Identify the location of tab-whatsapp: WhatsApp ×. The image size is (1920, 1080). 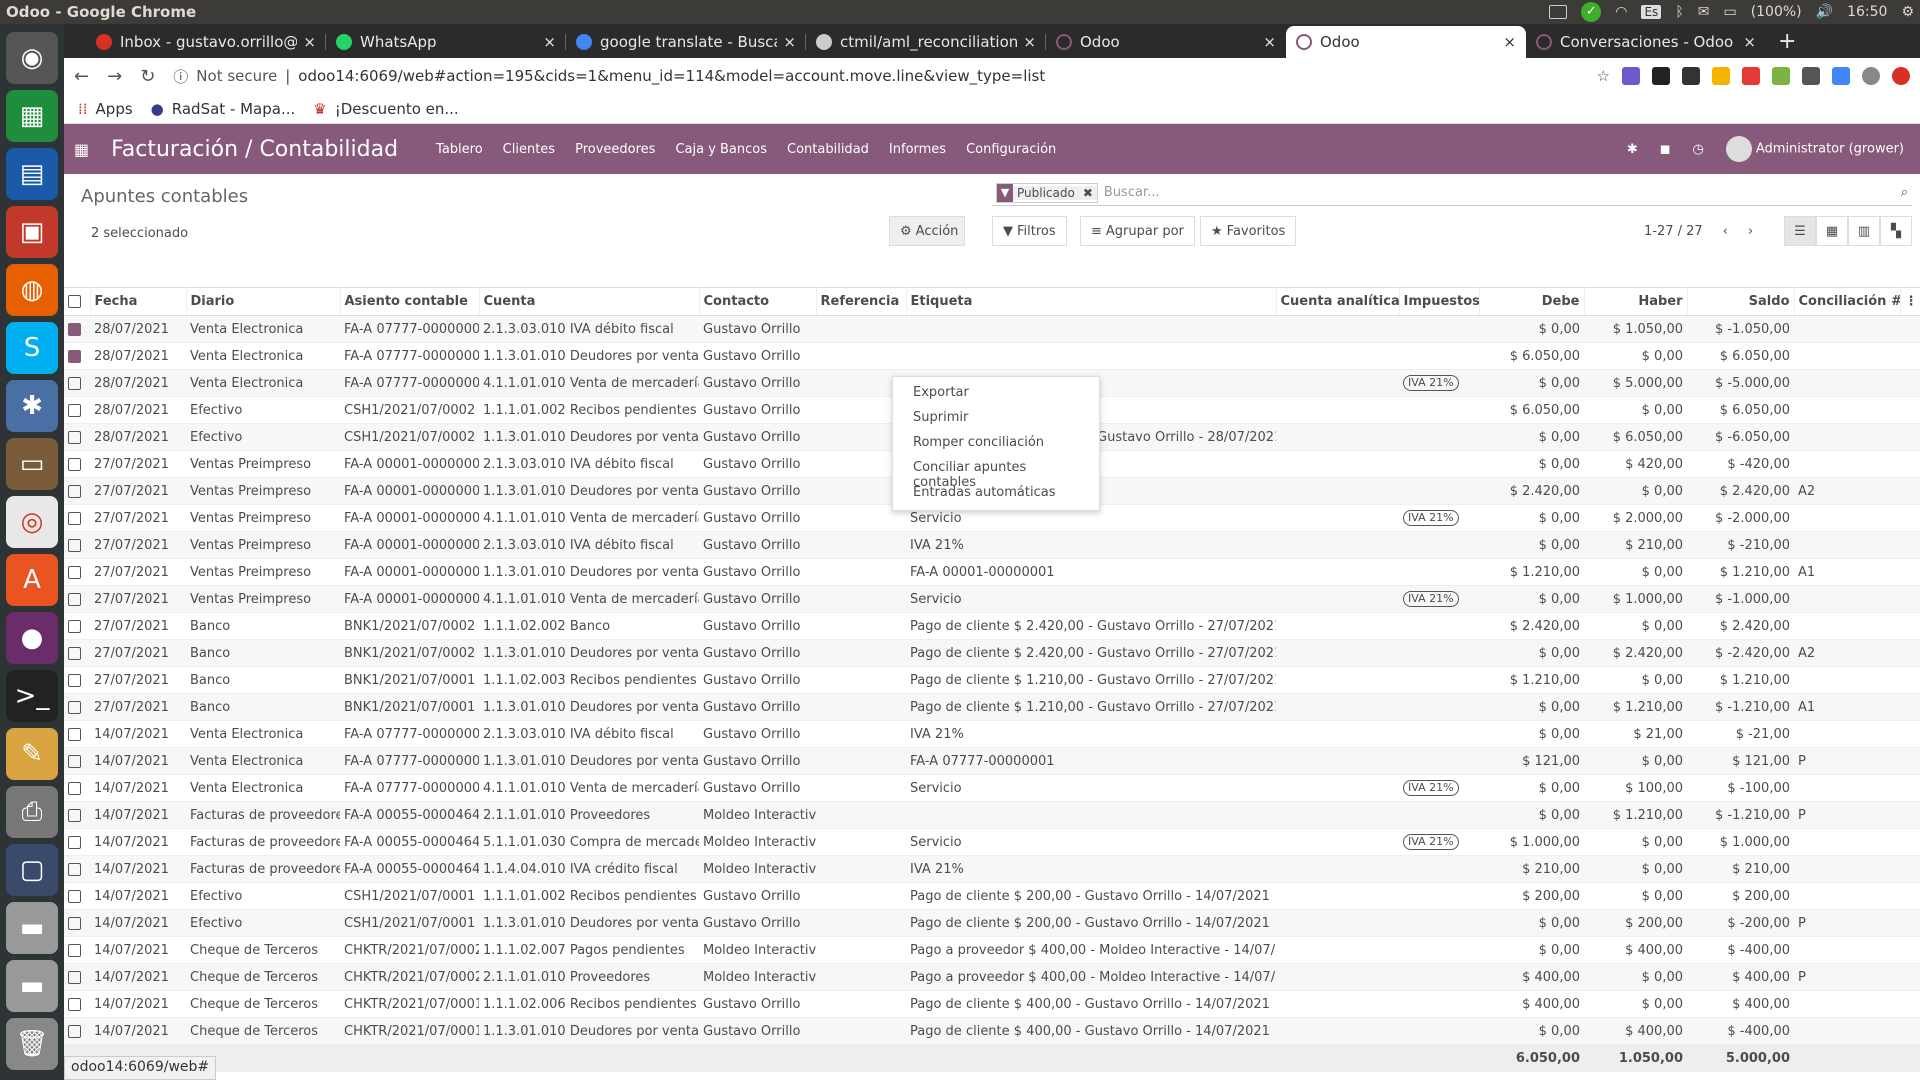
(446, 42).